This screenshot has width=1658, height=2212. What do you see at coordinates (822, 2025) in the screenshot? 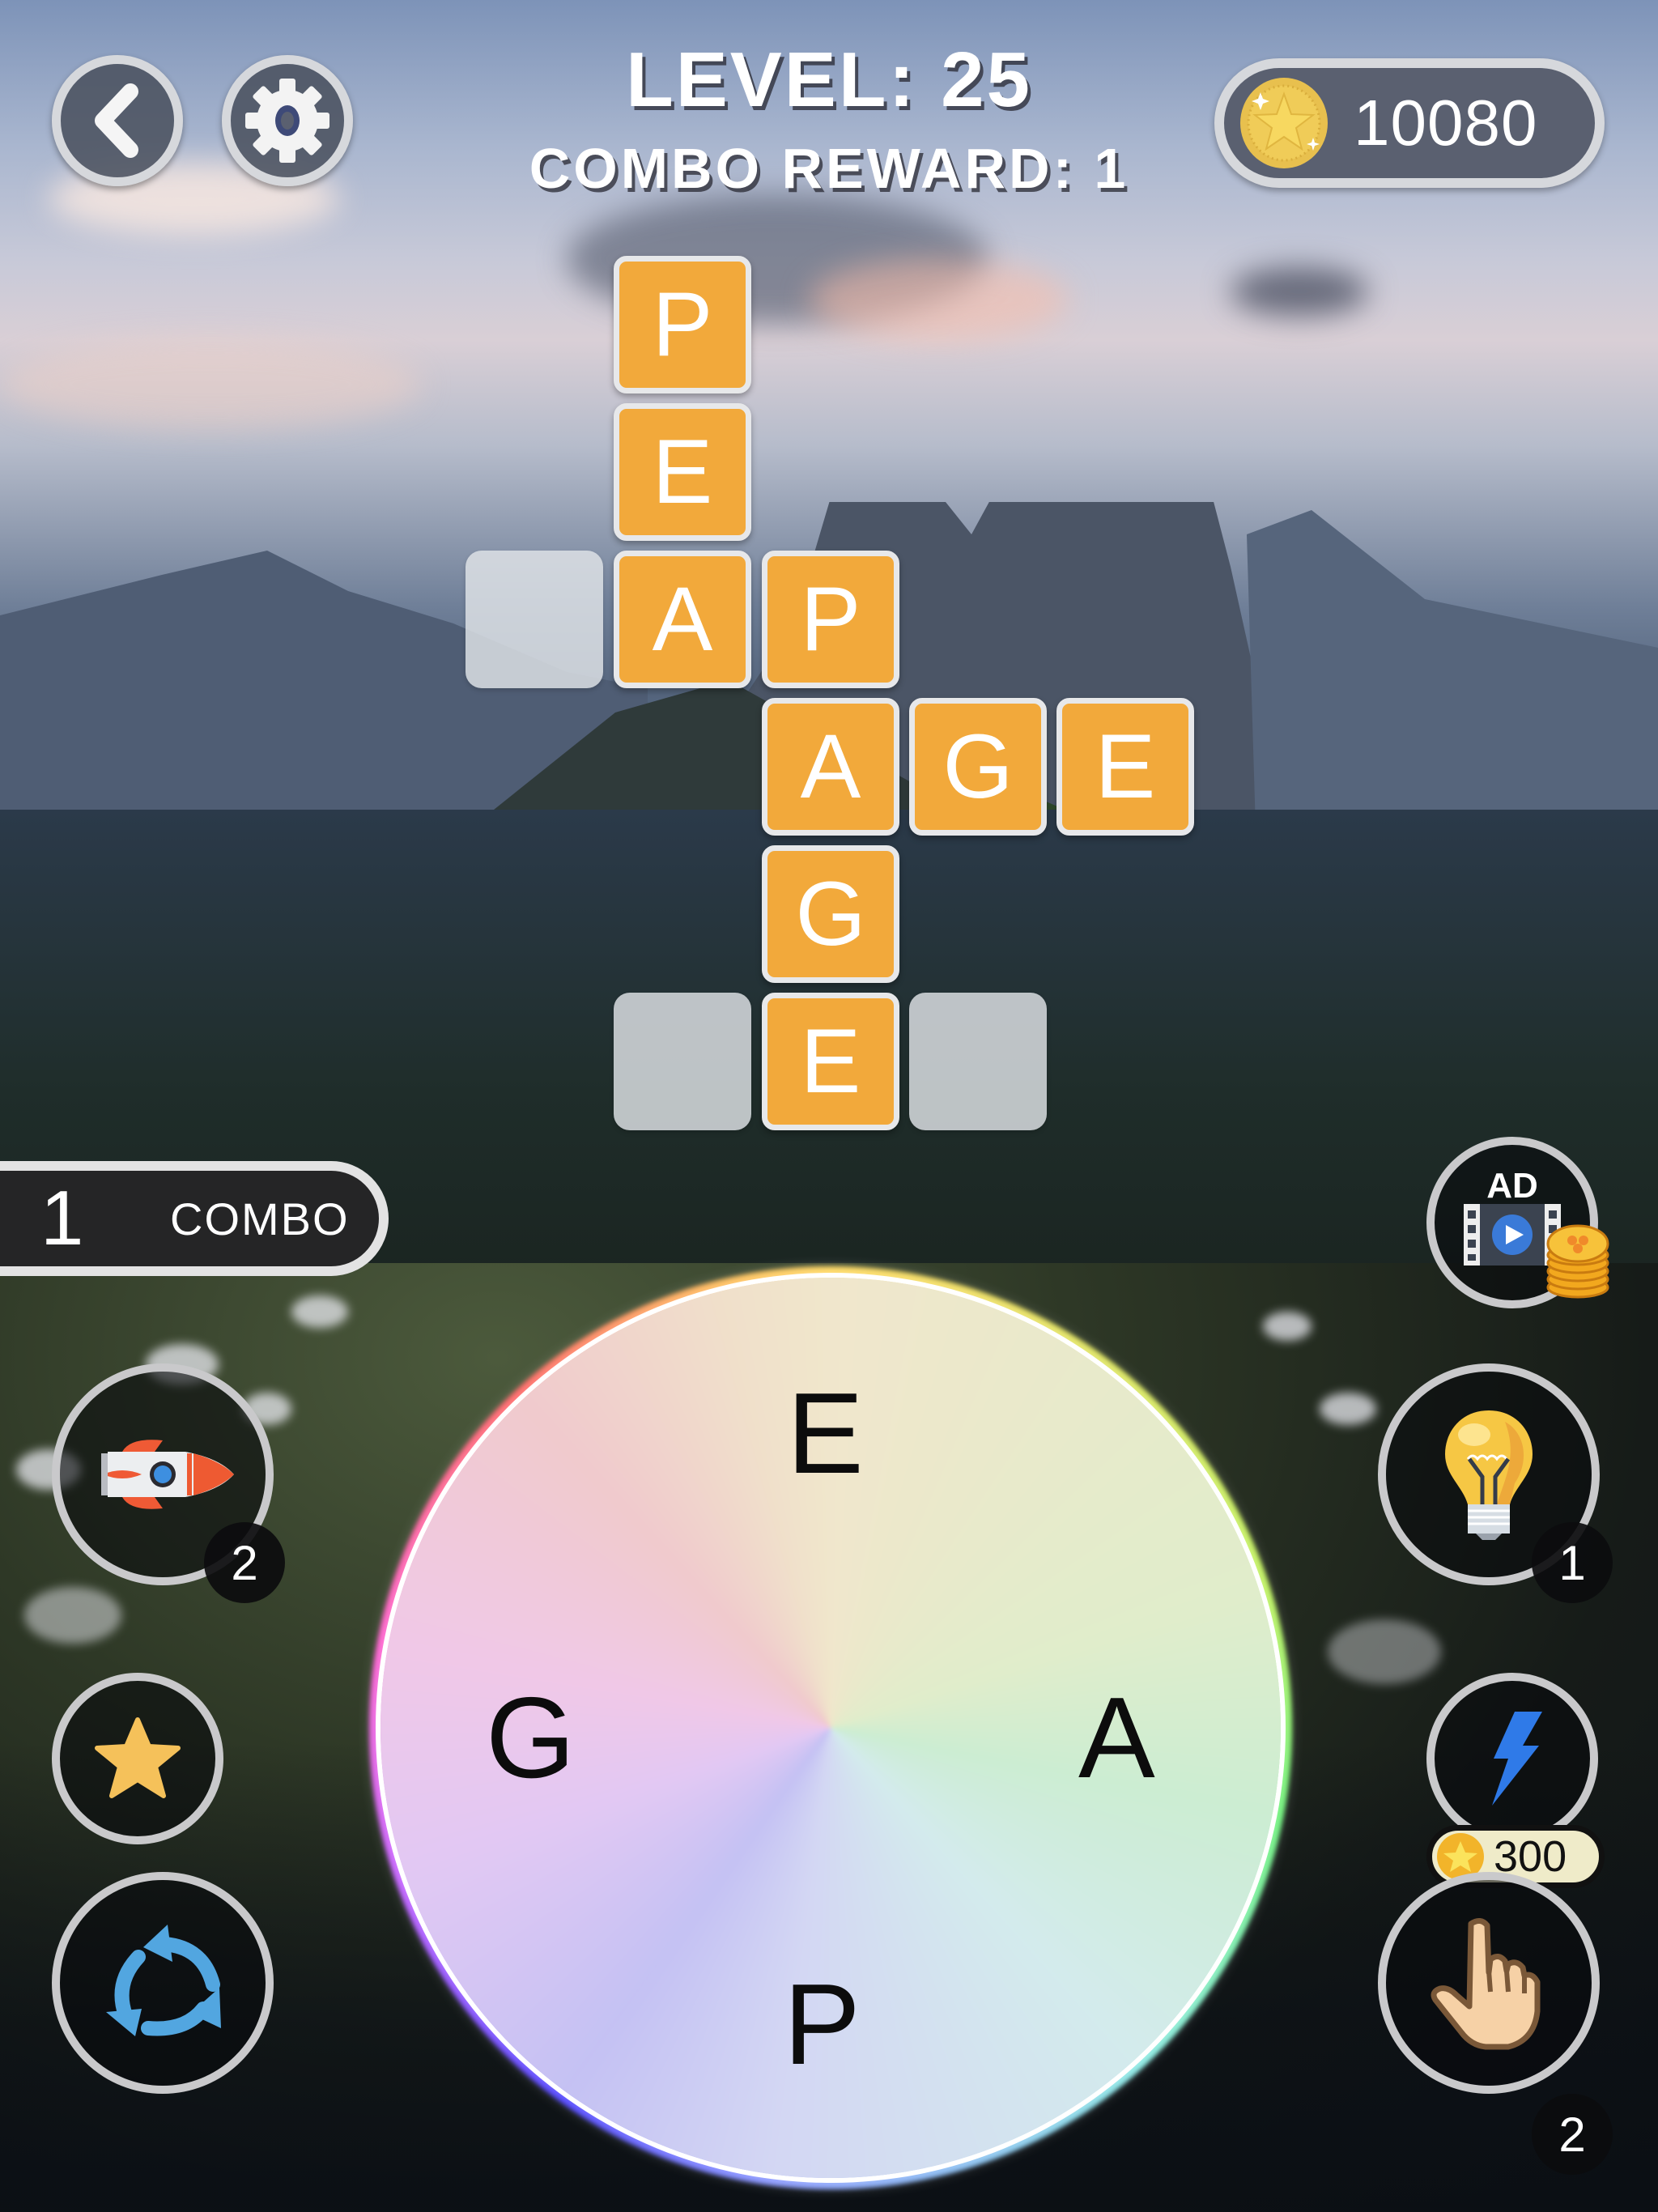
I see `wheel-letter: P` at bounding box center [822, 2025].